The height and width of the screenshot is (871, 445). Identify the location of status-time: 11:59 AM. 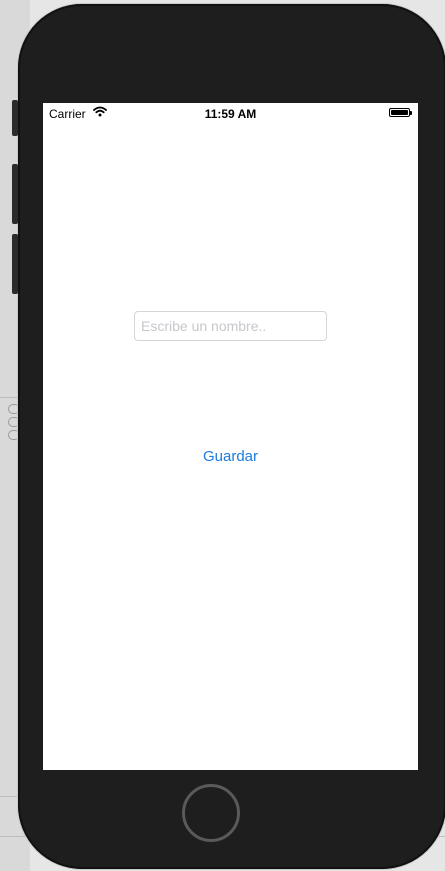
(230, 114).